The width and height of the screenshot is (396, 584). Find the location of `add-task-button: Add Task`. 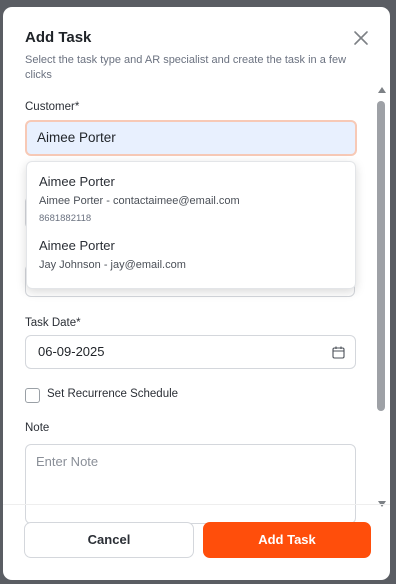

add-task-button: Add Task is located at coordinates (287, 540).